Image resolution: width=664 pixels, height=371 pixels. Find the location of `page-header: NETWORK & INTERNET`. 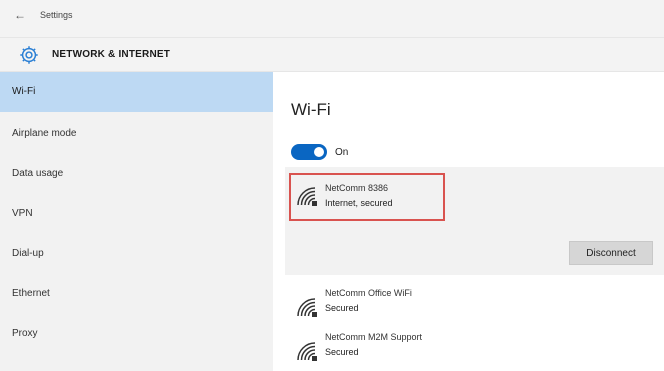

page-header: NETWORK & INTERNET is located at coordinates (332, 55).